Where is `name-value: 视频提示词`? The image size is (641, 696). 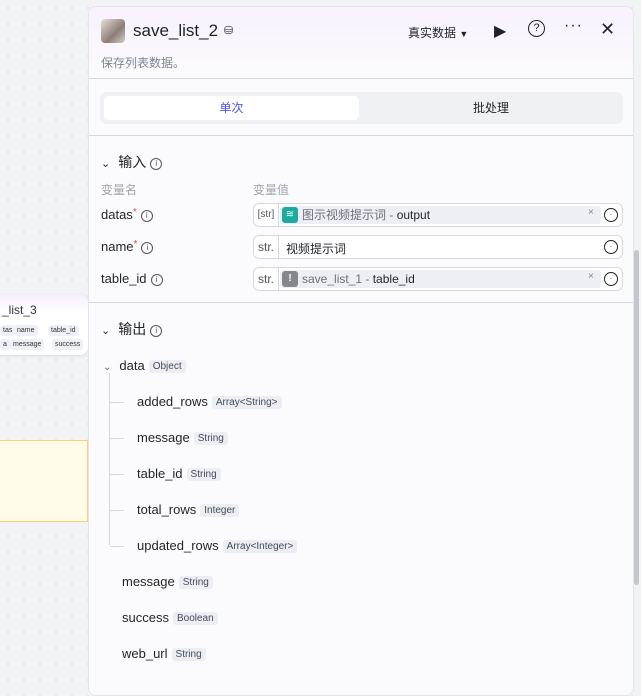 name-value: 视频提示词 is located at coordinates (316, 248).